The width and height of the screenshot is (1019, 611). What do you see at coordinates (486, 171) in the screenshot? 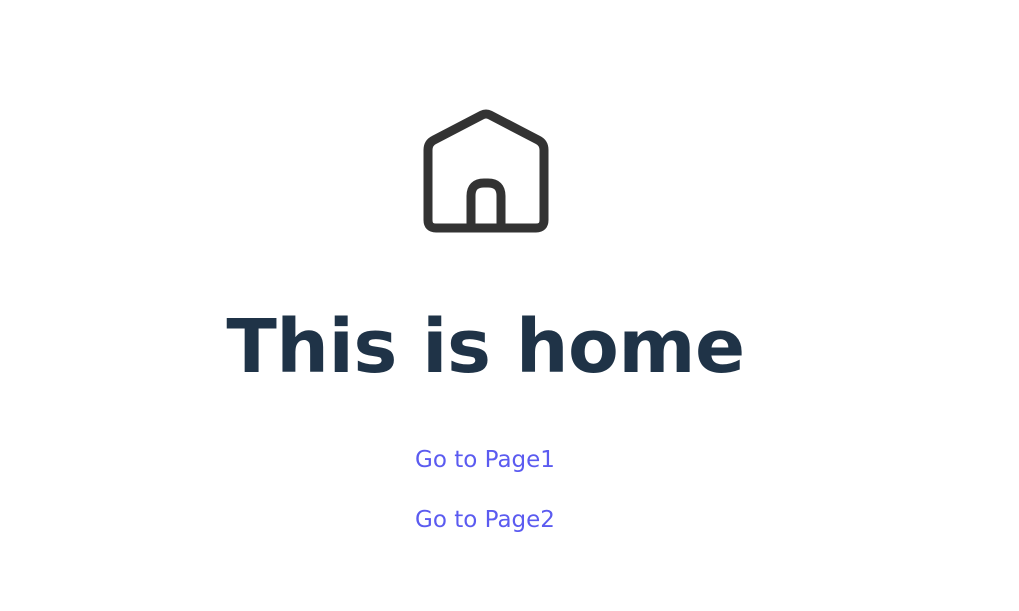
I see `home-icon` at bounding box center [486, 171].